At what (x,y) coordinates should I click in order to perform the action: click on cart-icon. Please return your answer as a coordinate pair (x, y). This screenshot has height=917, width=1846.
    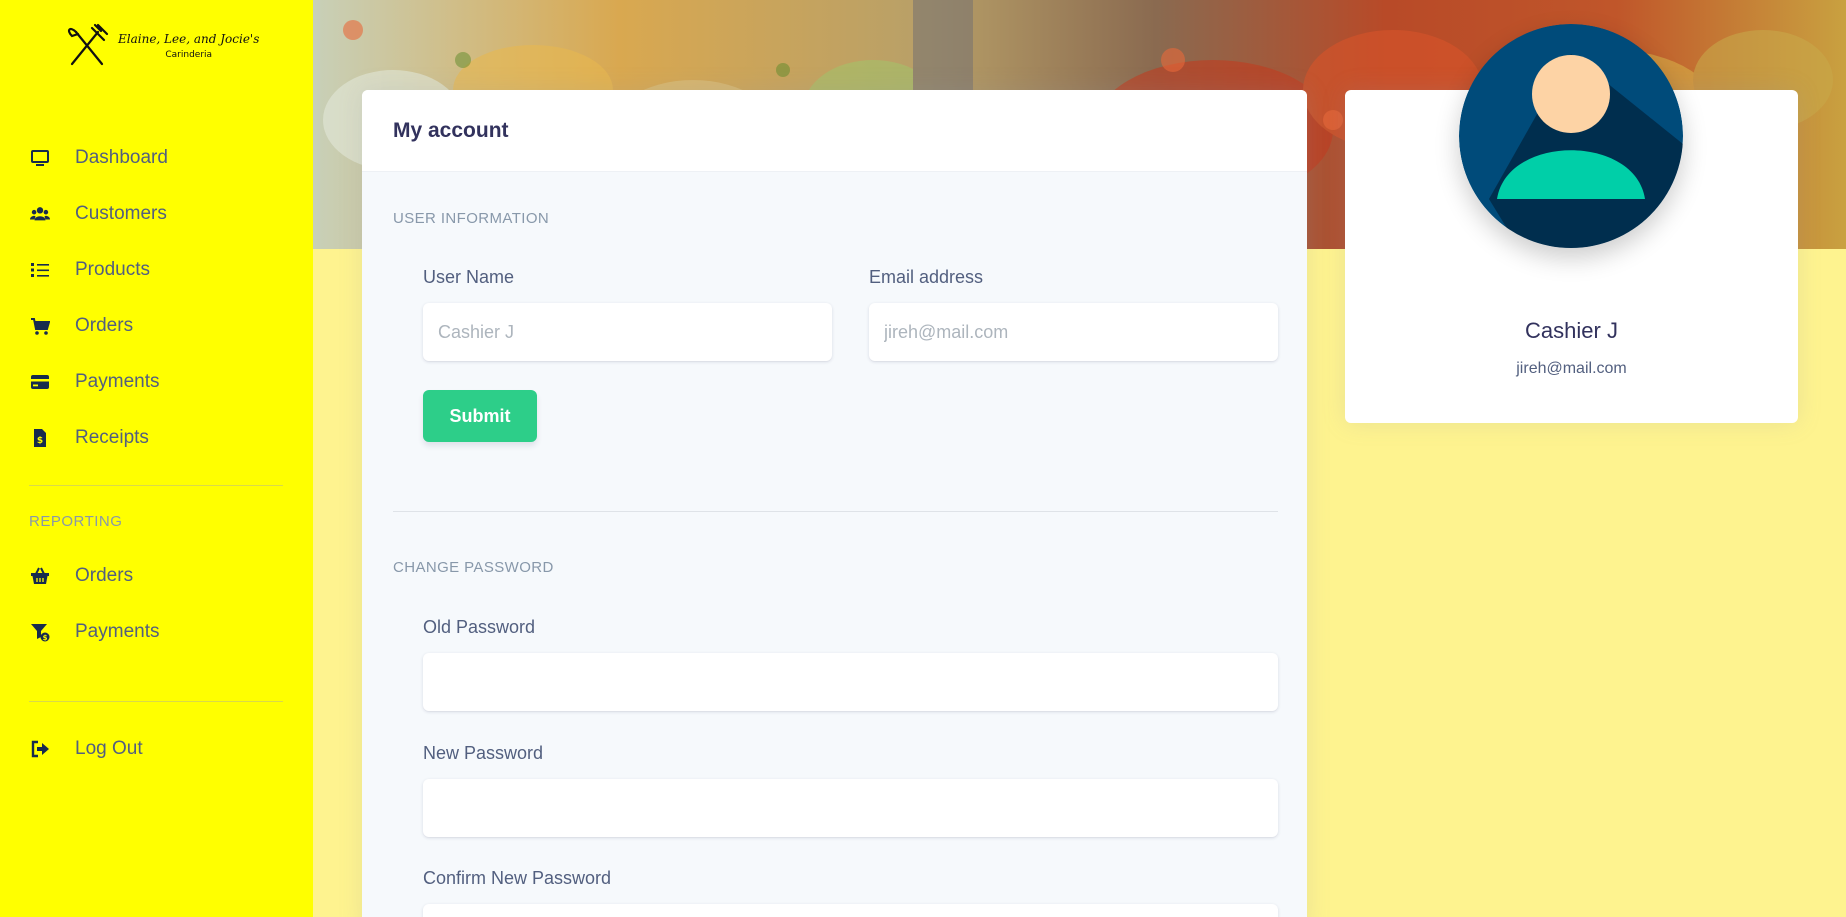
    Looking at the image, I should click on (40, 326).